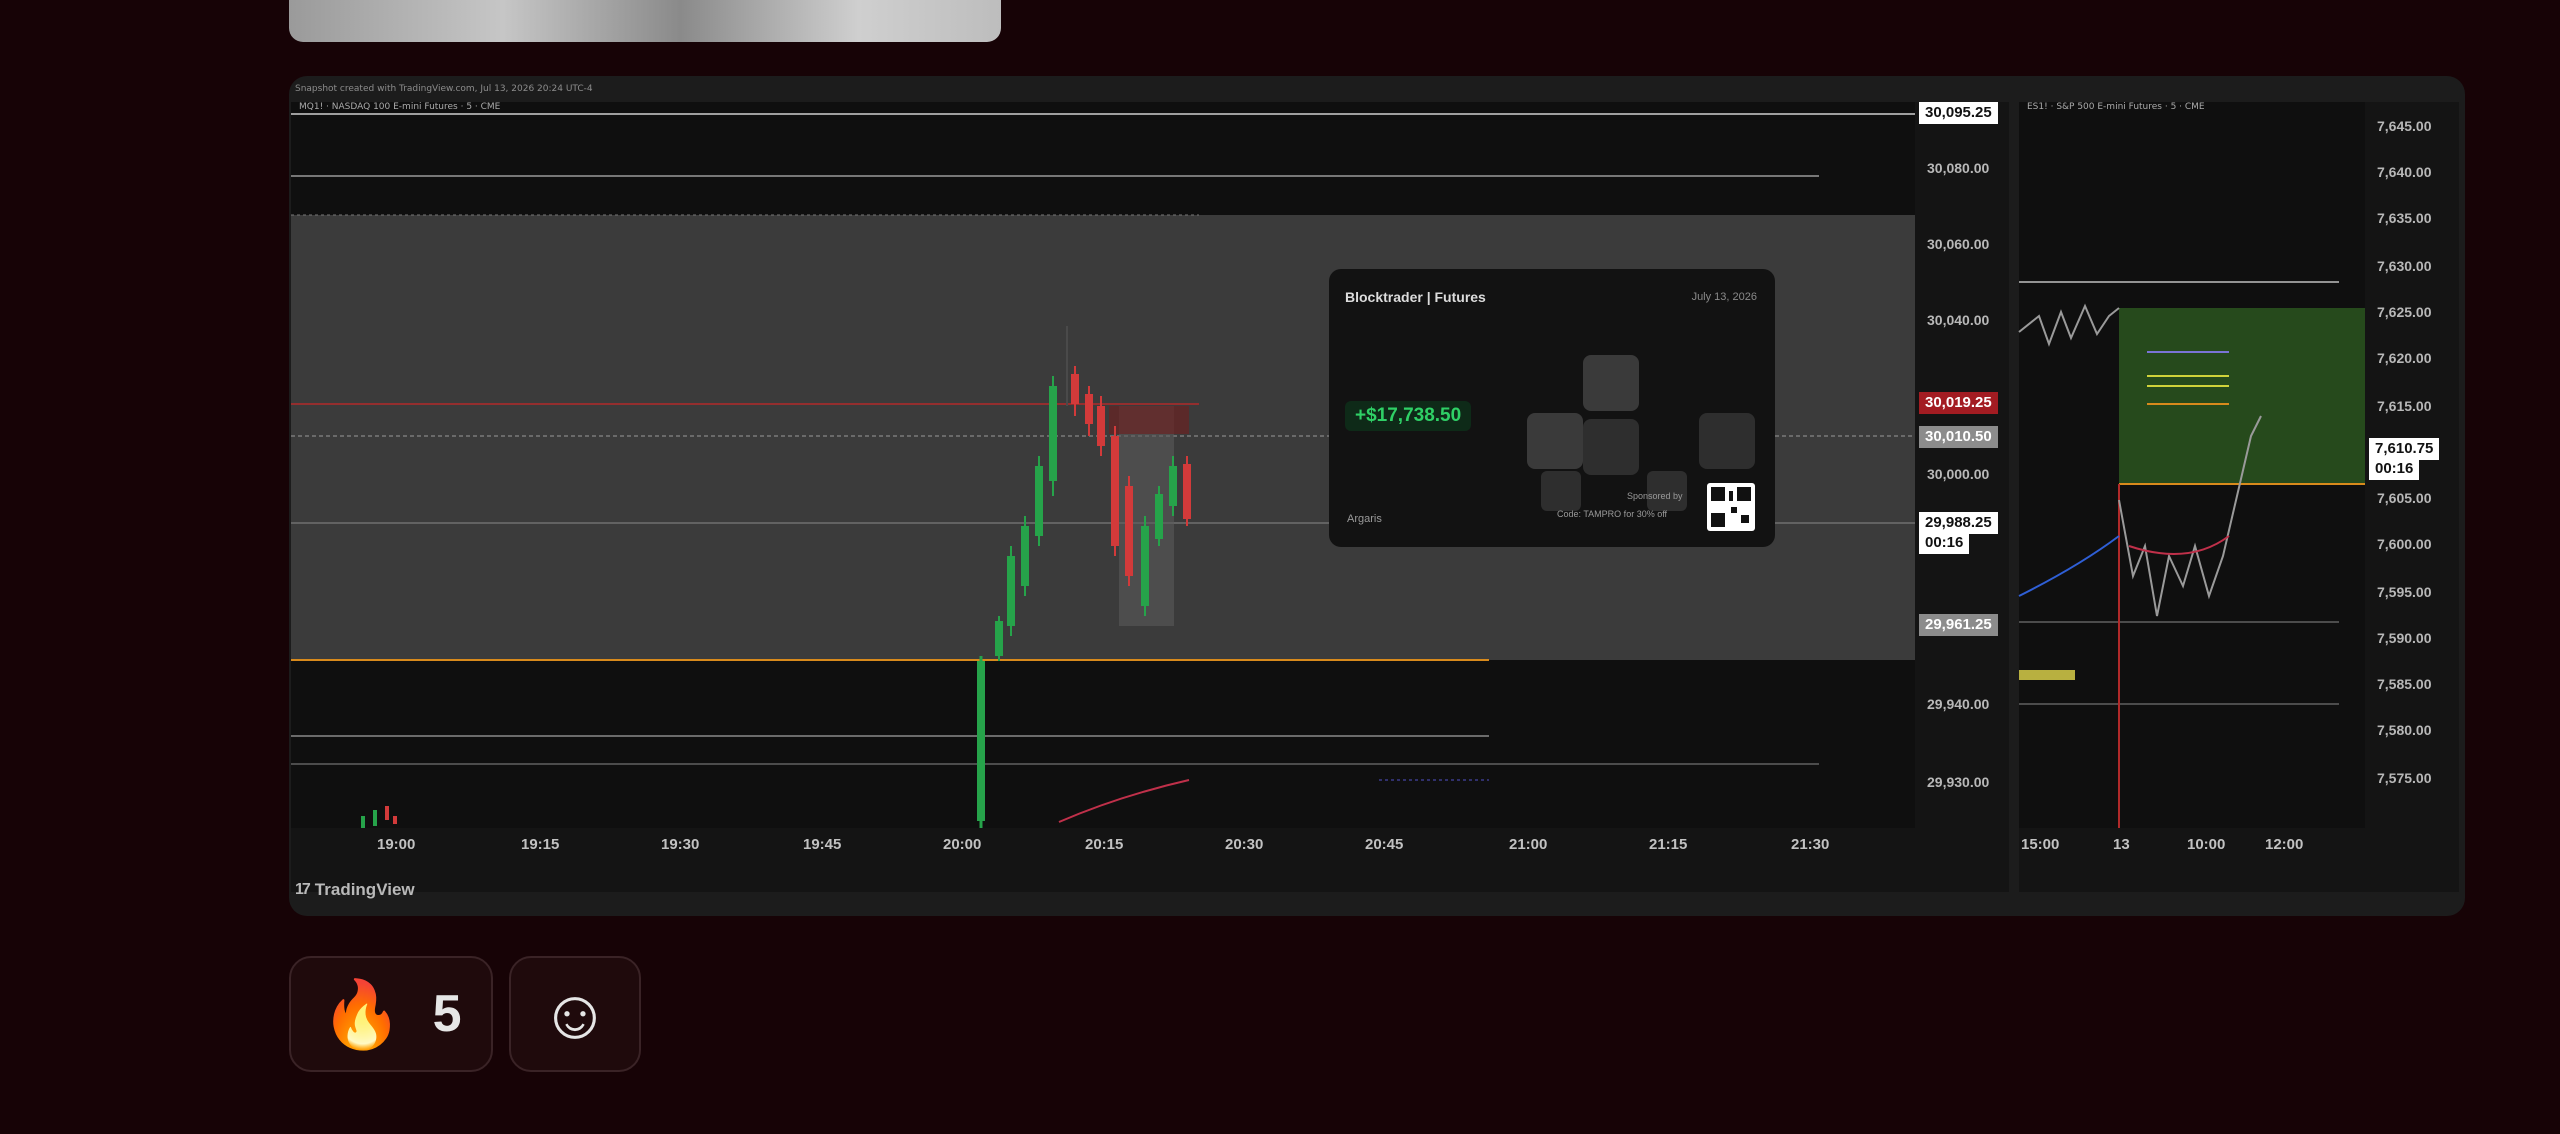  Describe the element at coordinates (1958, 244) in the screenshot. I see `price-tick: 30,060.00` at that location.